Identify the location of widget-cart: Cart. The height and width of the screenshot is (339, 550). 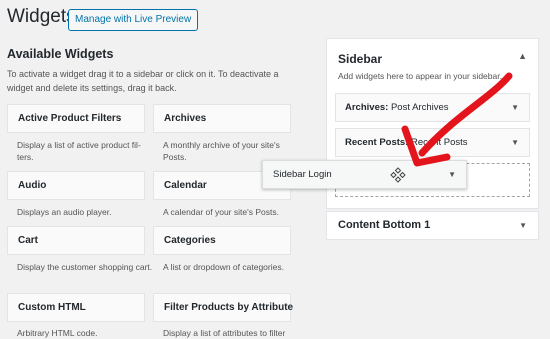
(76, 240).